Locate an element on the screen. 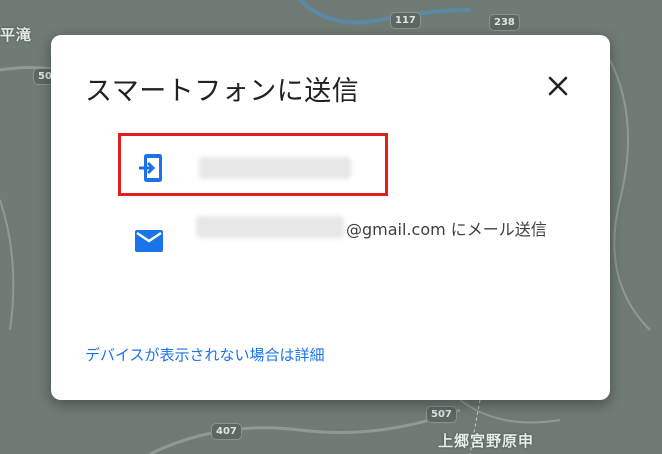 This screenshot has width=662, height=454. route-shield: 407 is located at coordinates (226, 431).